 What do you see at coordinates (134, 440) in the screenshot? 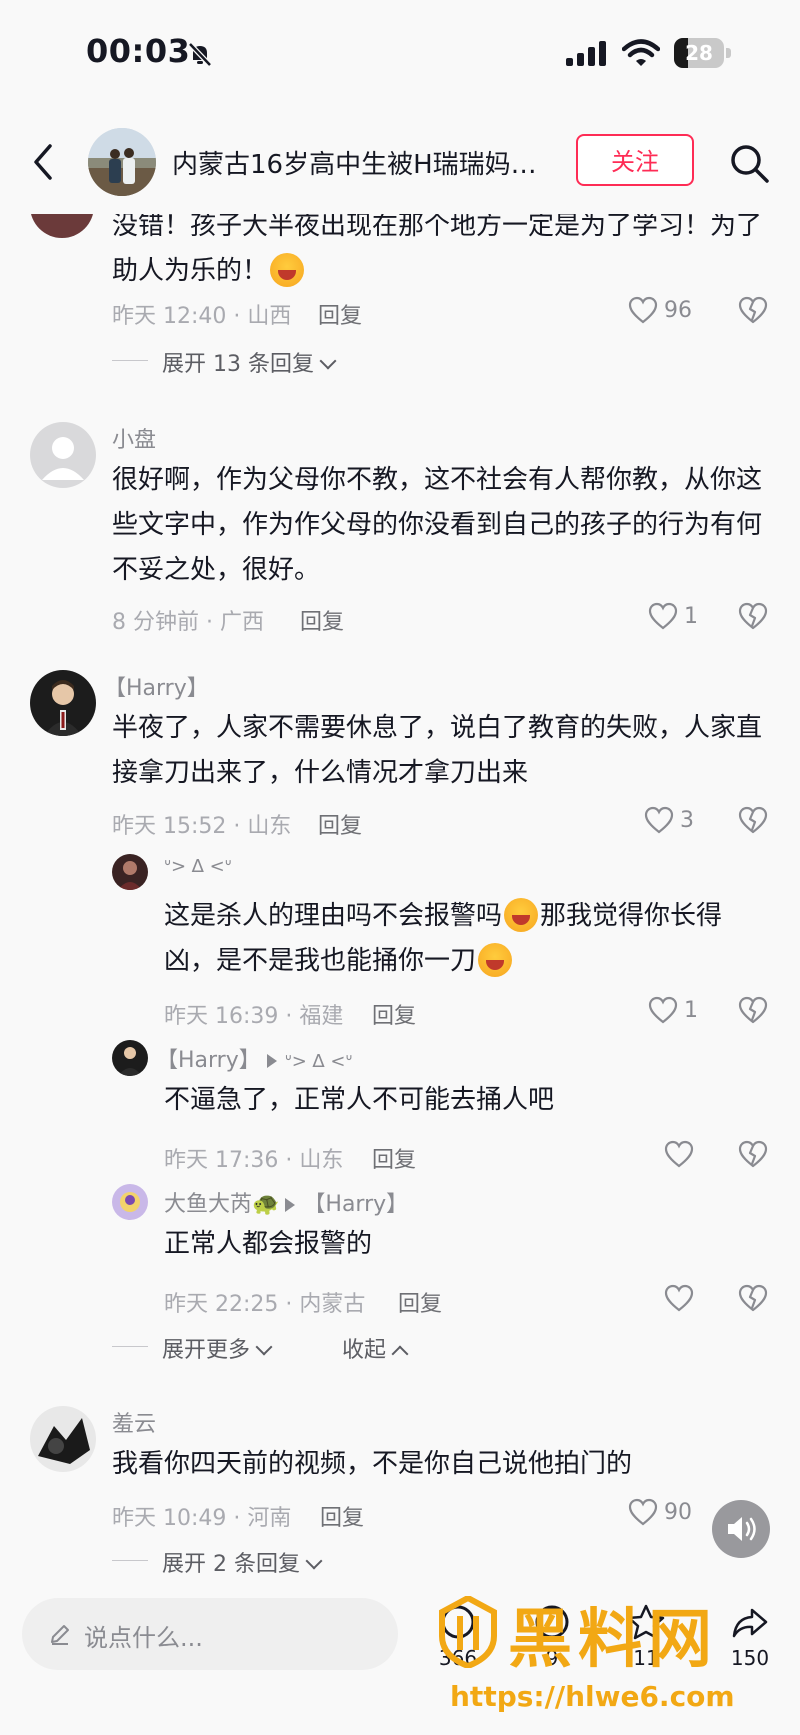
I see `commenter-name: 小盘` at bounding box center [134, 440].